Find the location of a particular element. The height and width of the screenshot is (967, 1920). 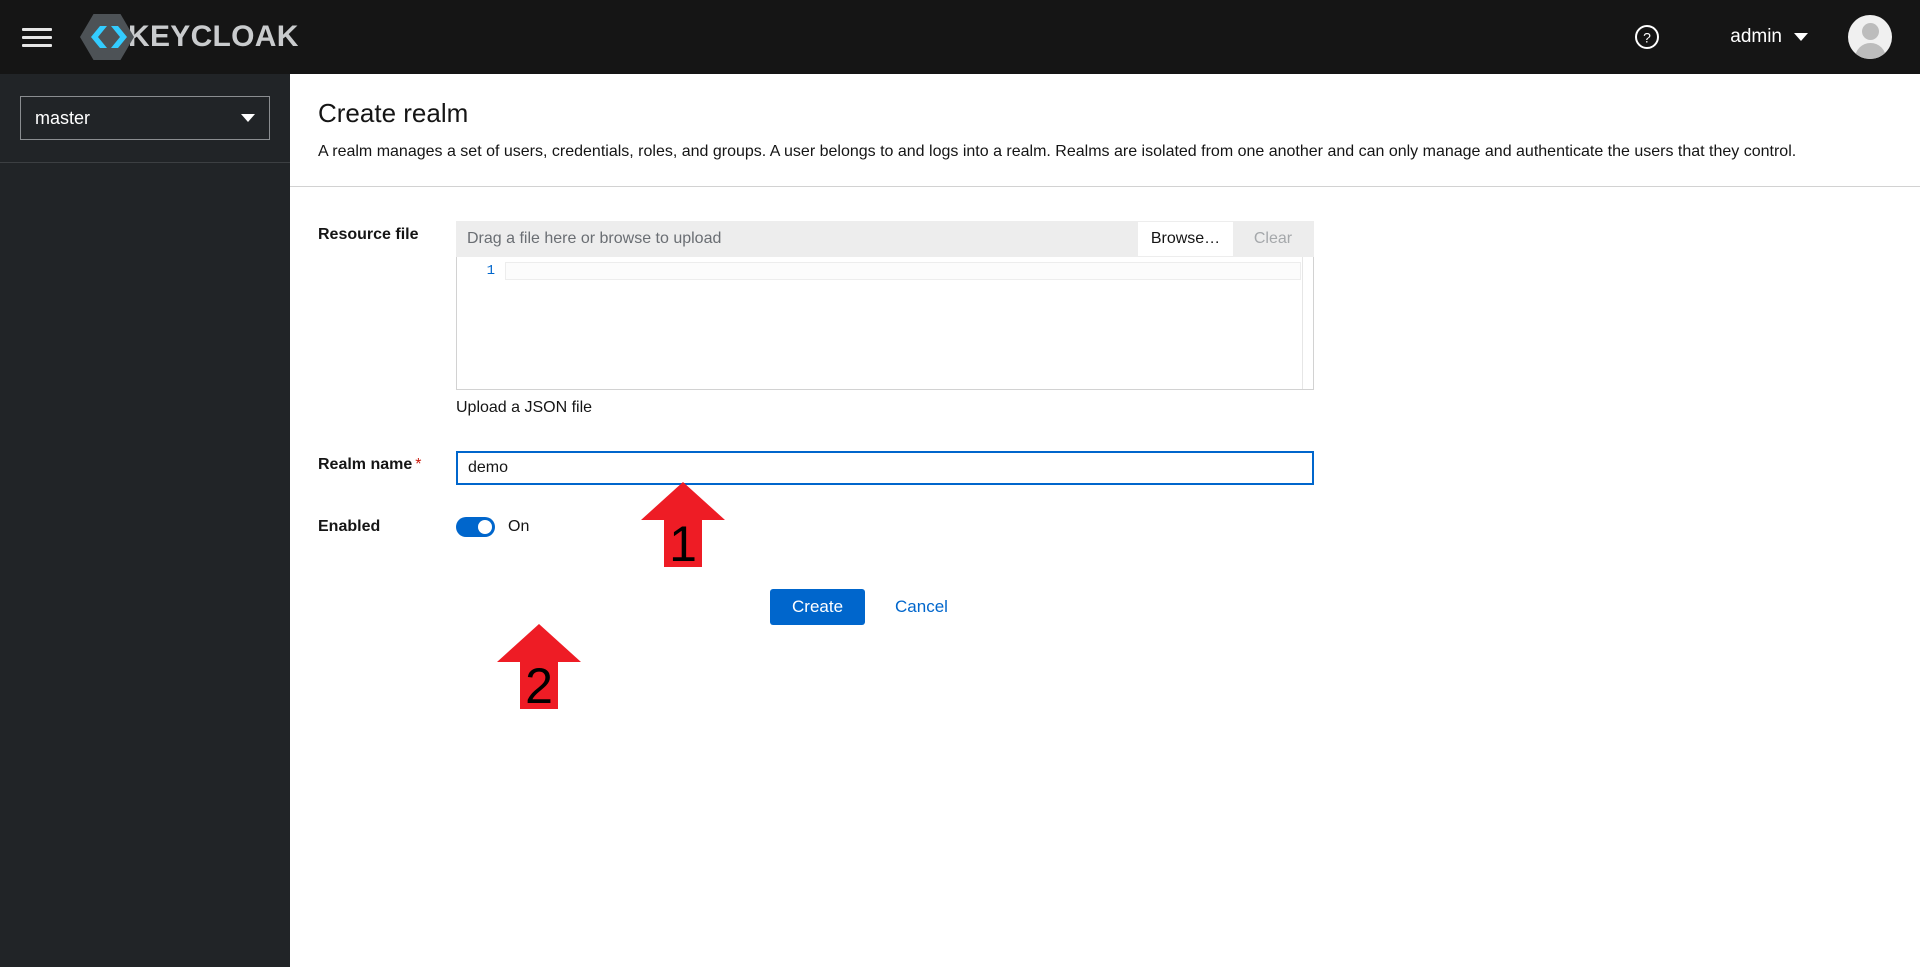

hamburger-menu-icon is located at coordinates (37, 37).